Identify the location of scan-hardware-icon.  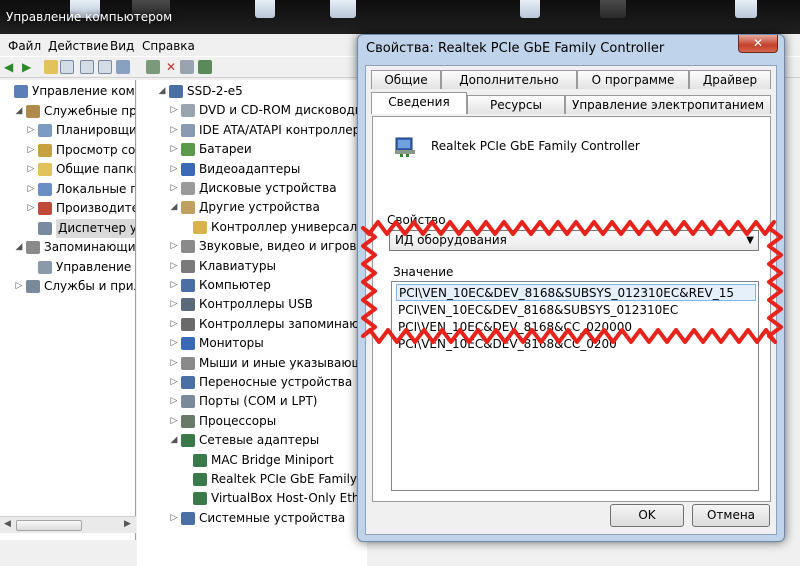
(123, 67).